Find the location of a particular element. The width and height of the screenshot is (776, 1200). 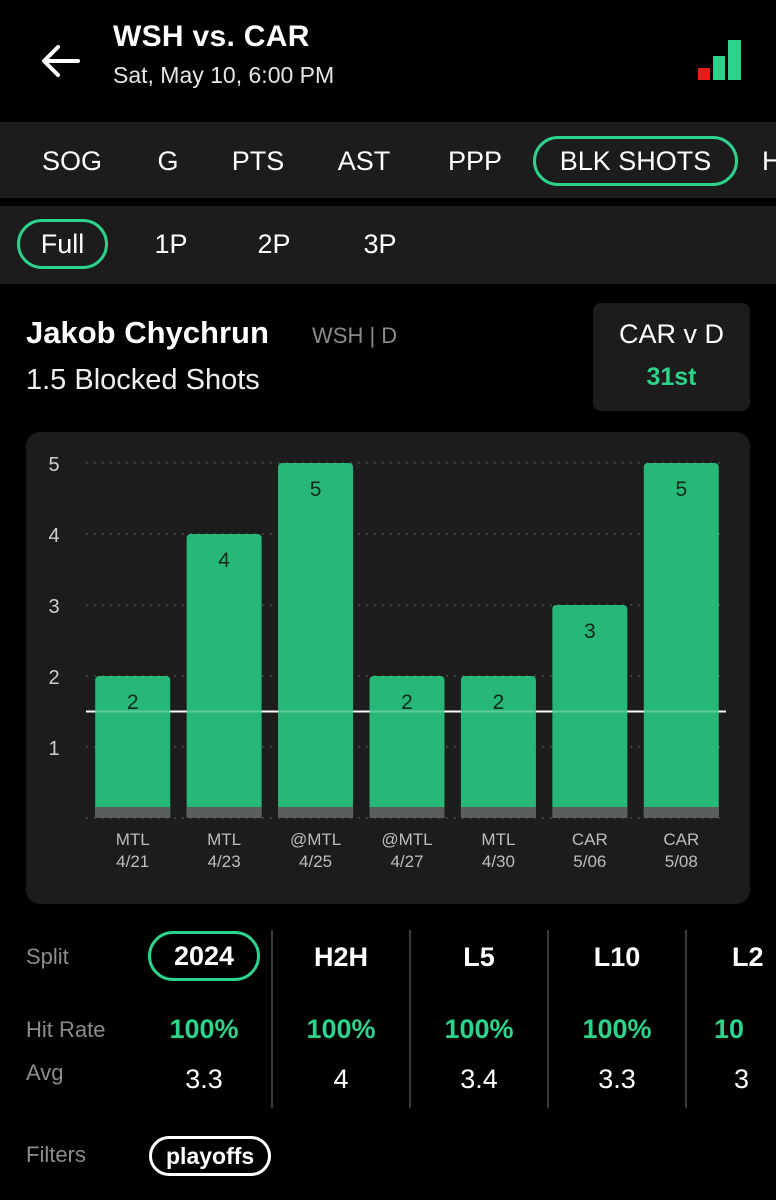

matchup-card: CAR v D 31st is located at coordinates (671, 357).